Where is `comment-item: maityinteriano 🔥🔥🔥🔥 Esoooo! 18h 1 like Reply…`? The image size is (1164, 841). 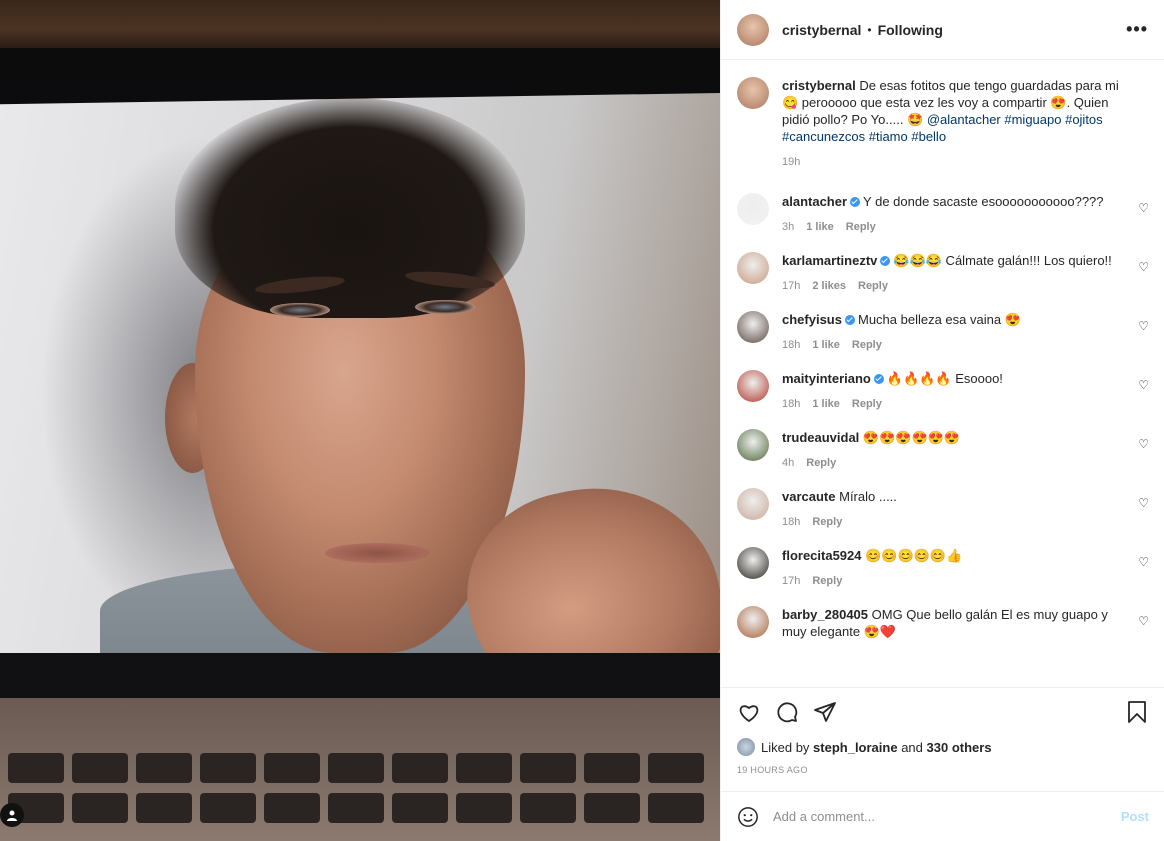 comment-item: maityinteriano 🔥🔥🔥🔥 Esoooo! 18h 1 like Reply… is located at coordinates (943, 391).